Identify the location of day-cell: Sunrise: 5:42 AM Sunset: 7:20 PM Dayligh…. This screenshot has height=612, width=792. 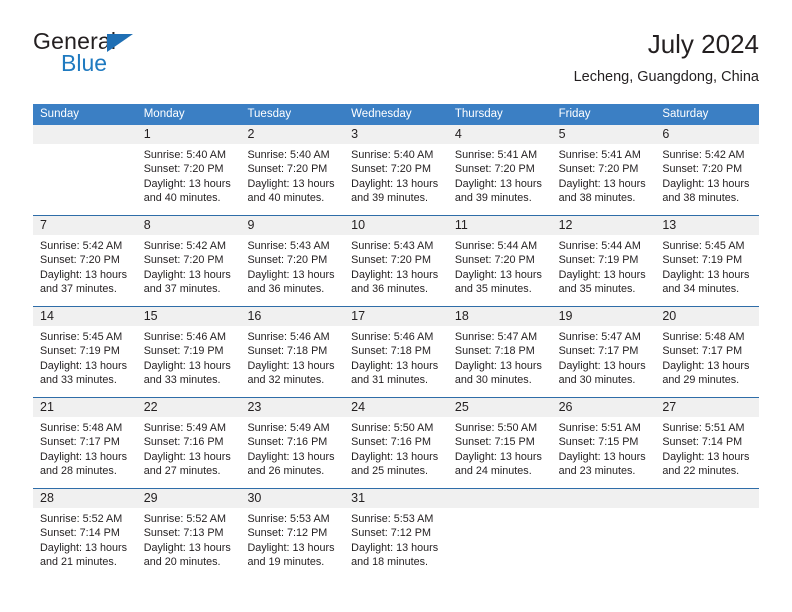
(189, 270).